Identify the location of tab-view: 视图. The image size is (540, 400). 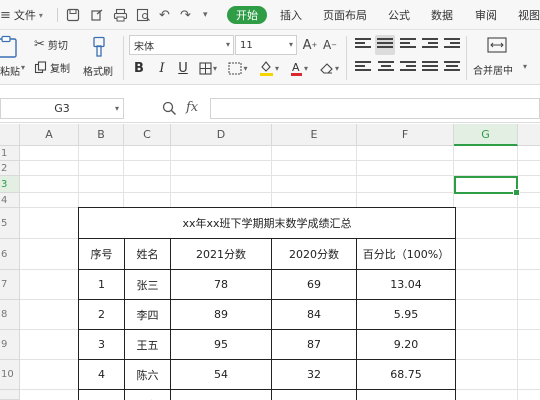
(529, 15).